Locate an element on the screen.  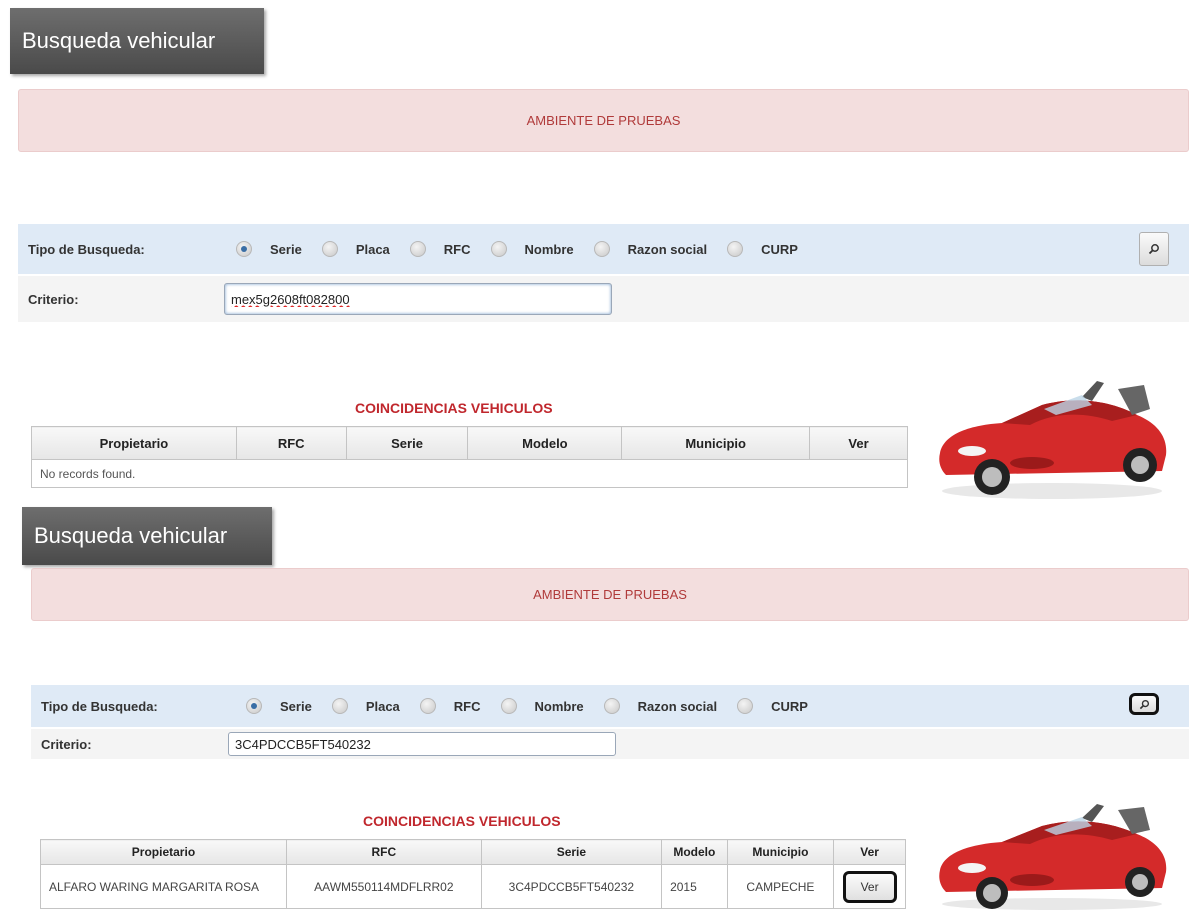
empty-message: No records found. is located at coordinates (469, 473).